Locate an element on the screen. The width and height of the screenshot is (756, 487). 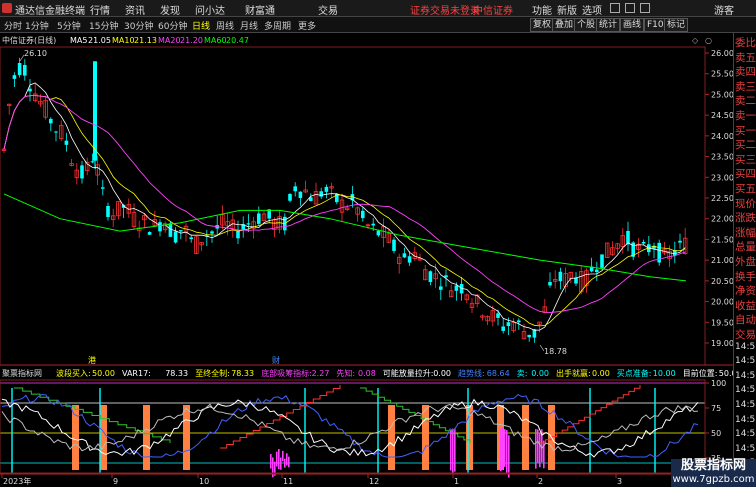
red-stair is located at coordinates (280, 417).